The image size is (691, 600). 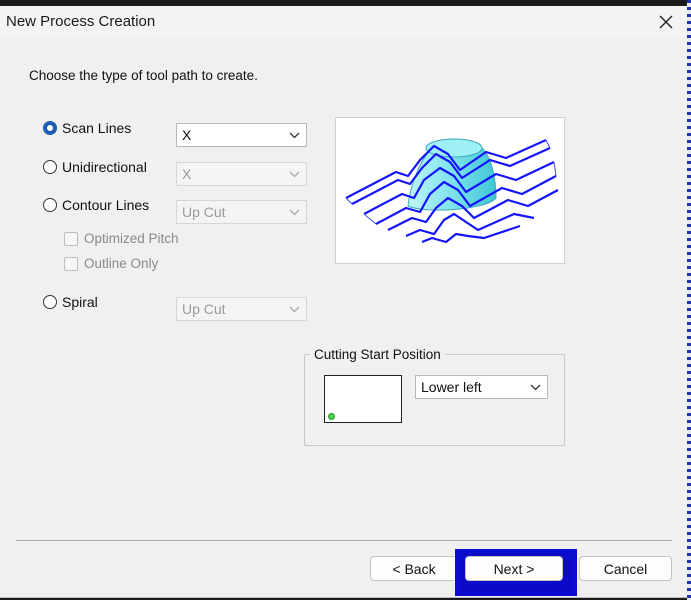 I want to click on footer-separator, so click(x=344, y=540).